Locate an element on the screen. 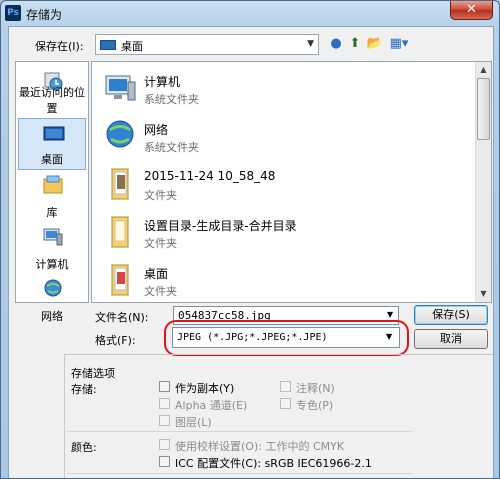  file-name: 网络 is located at coordinates (156, 130).